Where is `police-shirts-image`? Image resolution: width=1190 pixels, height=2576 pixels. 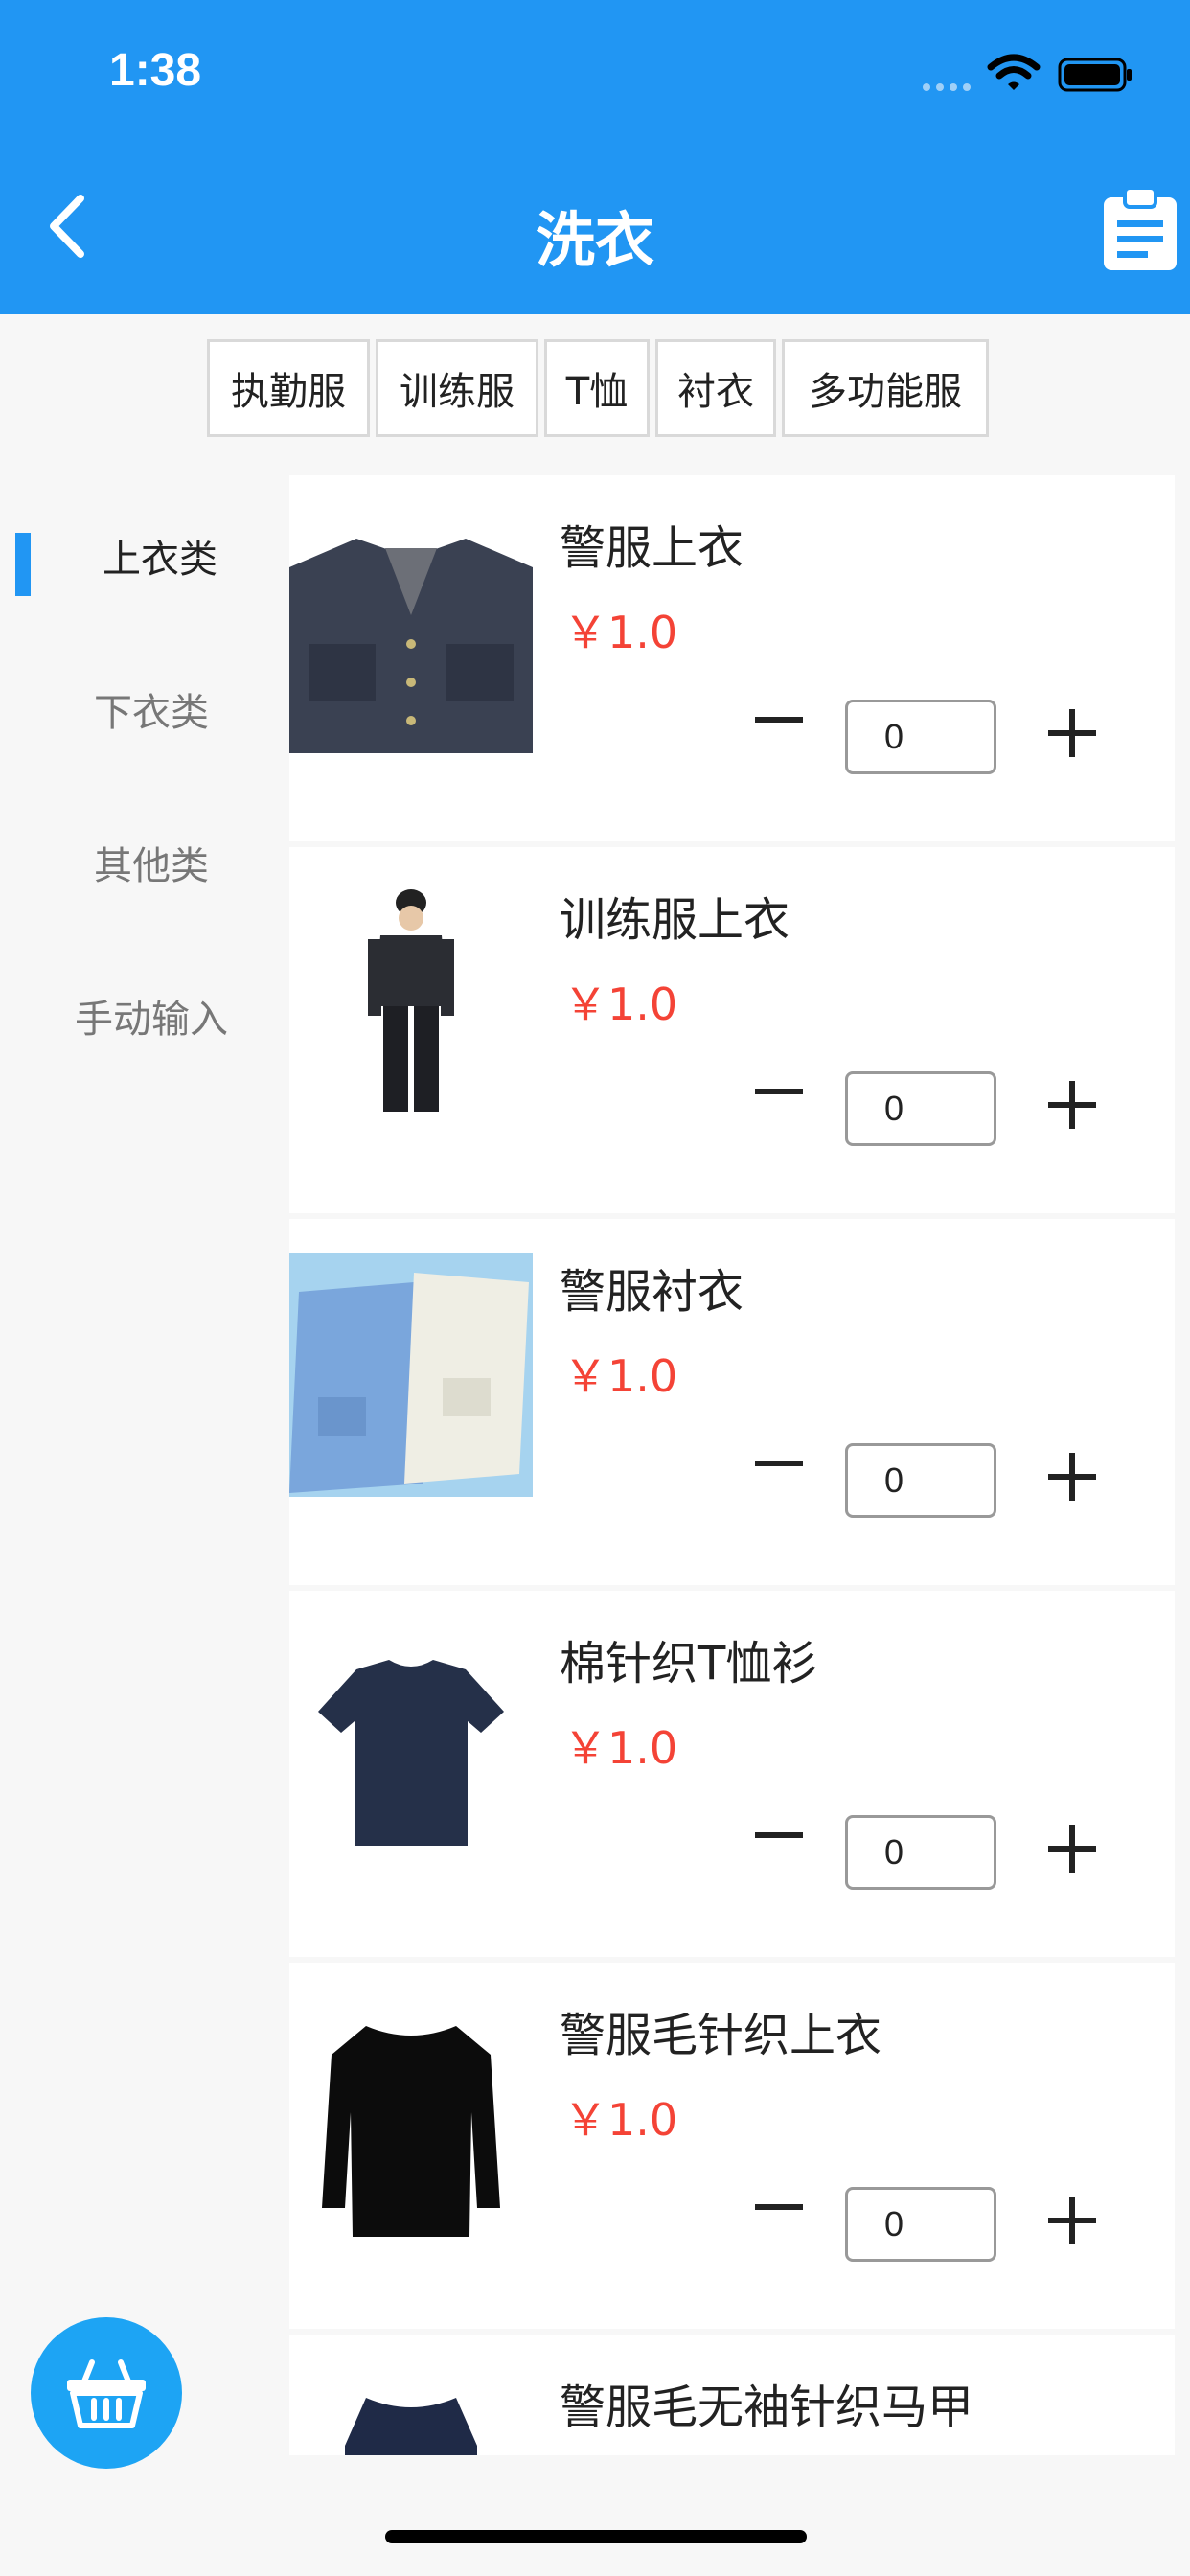
police-shirts-image is located at coordinates (411, 1375).